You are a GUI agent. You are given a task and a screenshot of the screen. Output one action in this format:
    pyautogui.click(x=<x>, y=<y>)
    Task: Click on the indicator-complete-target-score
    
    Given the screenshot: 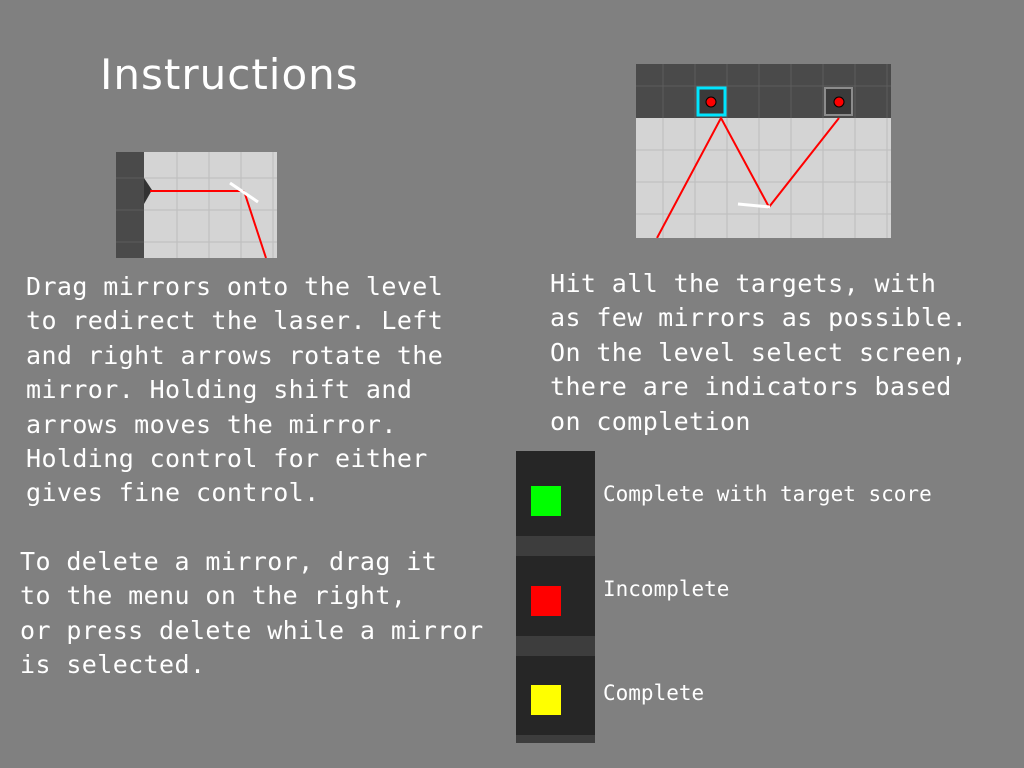 What is the action you would take?
    pyautogui.click(x=546, y=501)
    